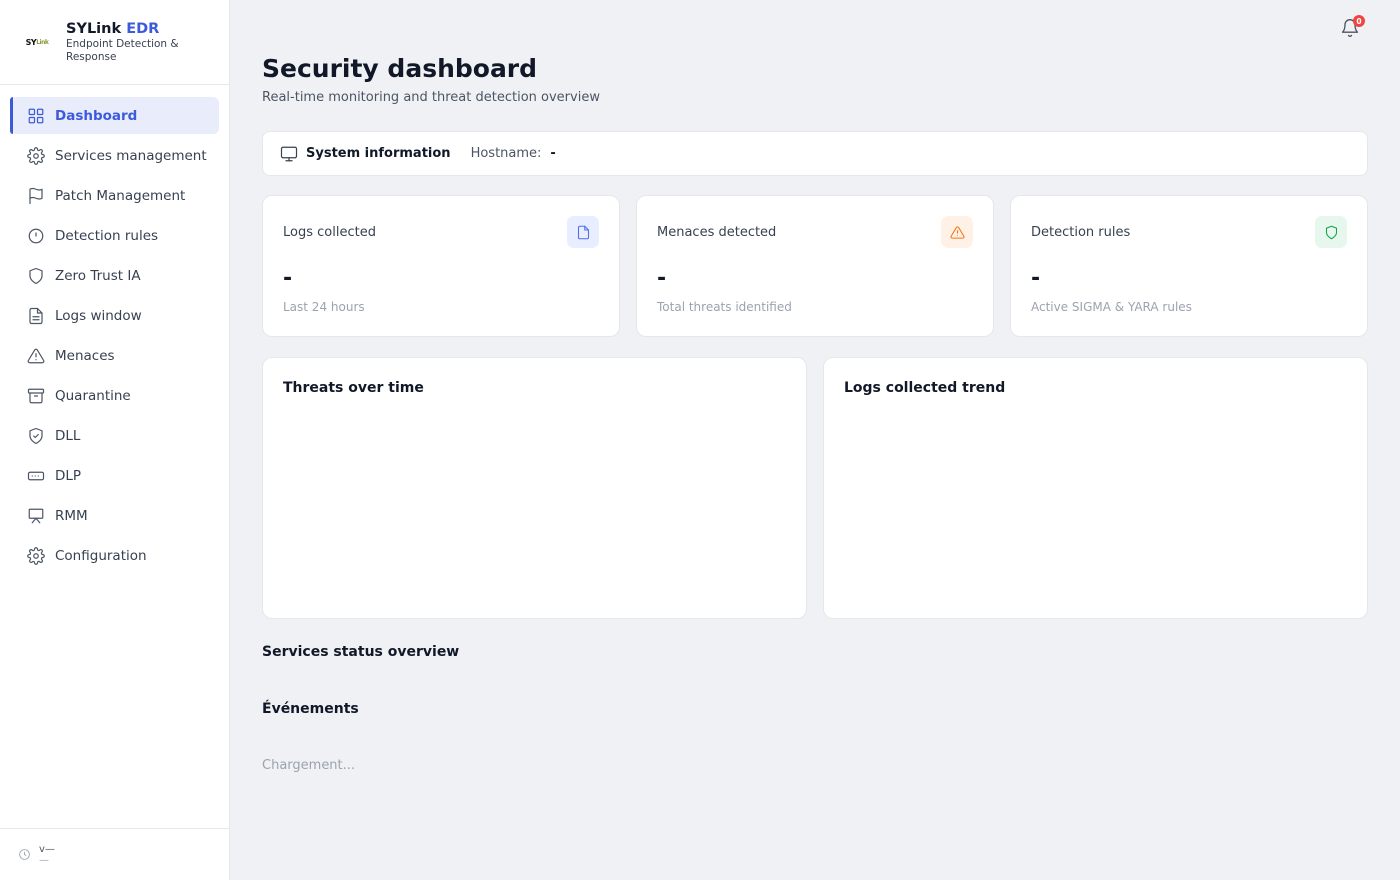 Image resolution: width=1400 pixels, height=880 pixels. I want to click on stat-card-title: Menaces detected, so click(717, 232).